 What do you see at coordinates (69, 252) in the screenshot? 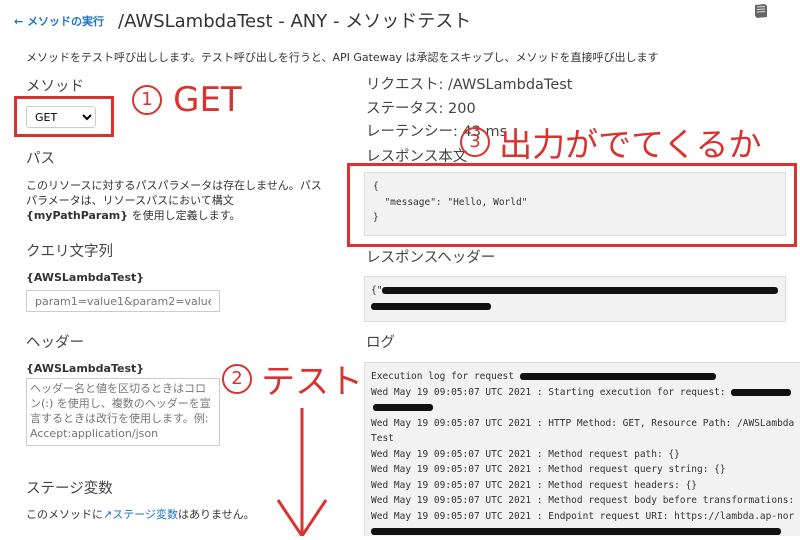
I see `query-heading: クエリ文字列` at bounding box center [69, 252].